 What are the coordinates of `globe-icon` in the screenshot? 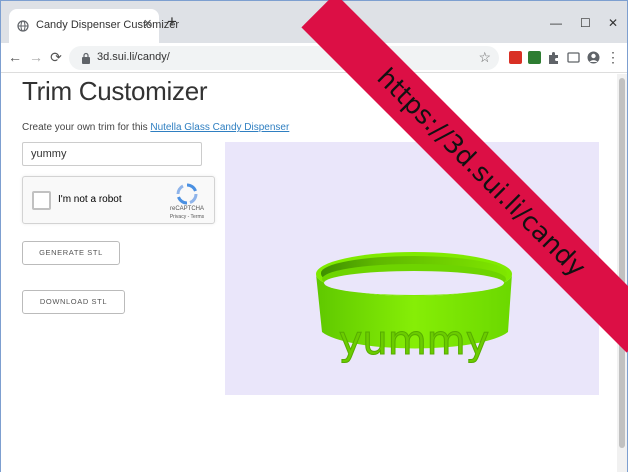 It's located at (23, 26).